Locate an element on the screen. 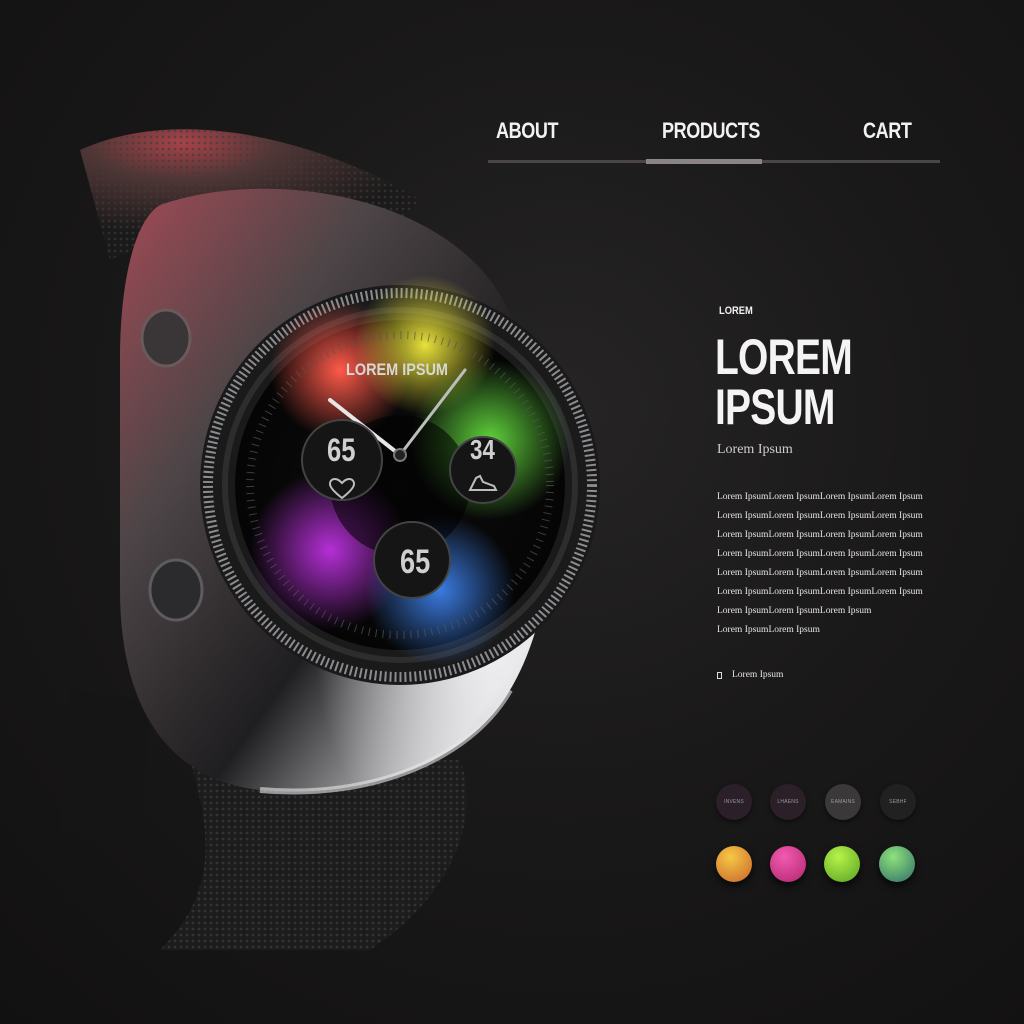 This screenshot has height=1024, width=1024. option-chip-label: SEBHF is located at coordinates (898, 802).